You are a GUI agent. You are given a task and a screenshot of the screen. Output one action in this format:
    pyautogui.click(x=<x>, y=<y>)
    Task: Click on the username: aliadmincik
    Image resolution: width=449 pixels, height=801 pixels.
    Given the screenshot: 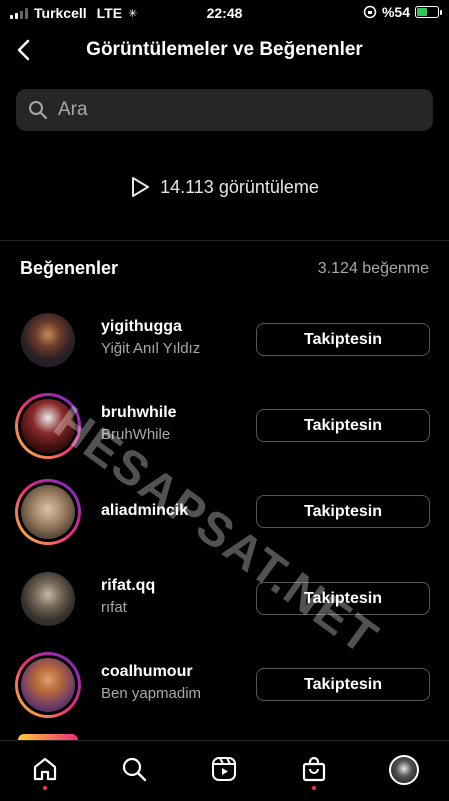 What is the action you would take?
    pyautogui.click(x=171, y=511)
    